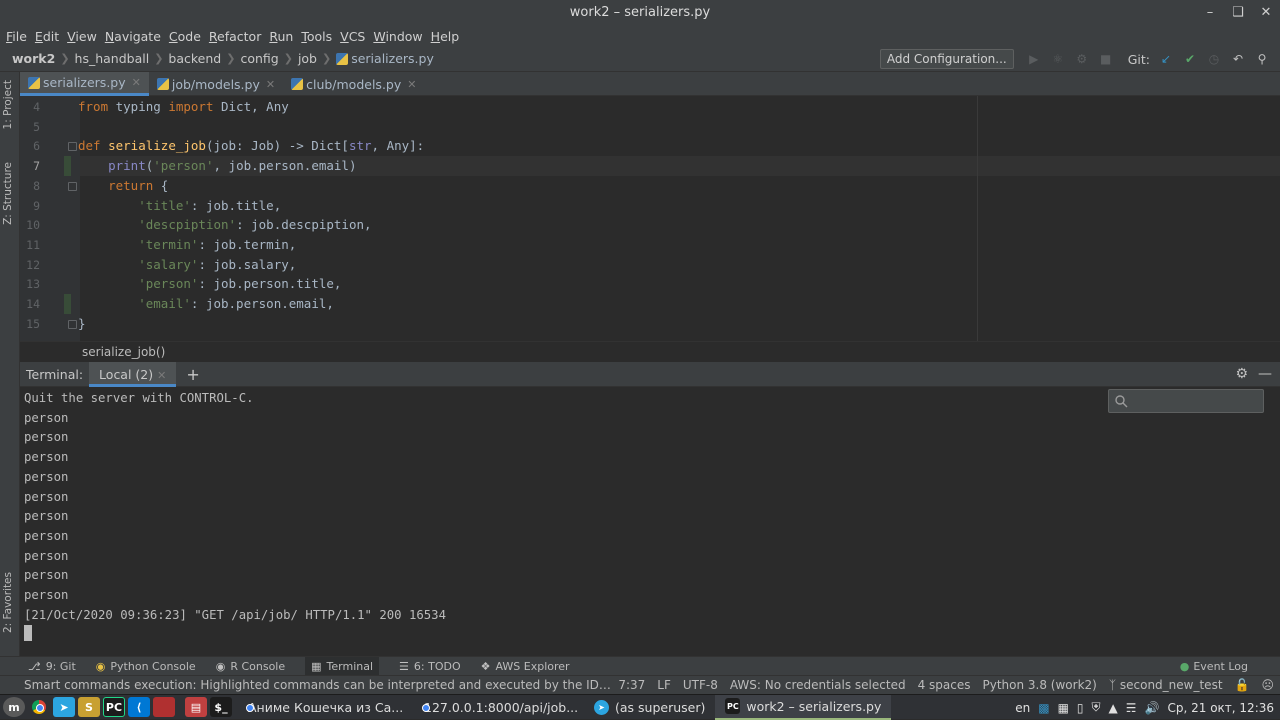 The image size is (1280, 720). I want to click on run-icon: ▶, so click(1034, 59).